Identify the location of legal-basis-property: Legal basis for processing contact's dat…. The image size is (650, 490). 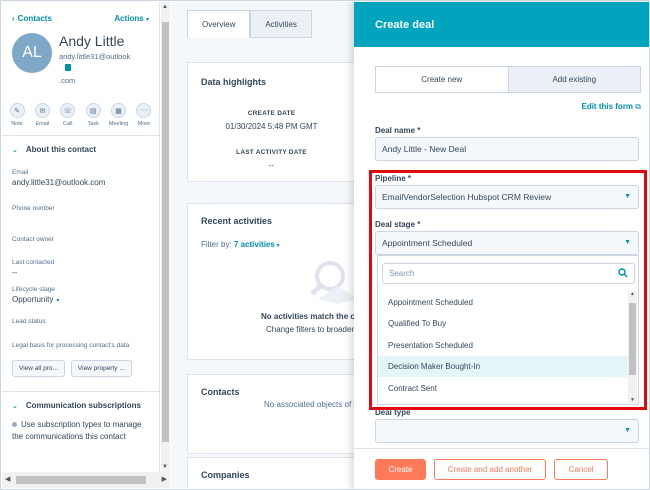
(80, 345).